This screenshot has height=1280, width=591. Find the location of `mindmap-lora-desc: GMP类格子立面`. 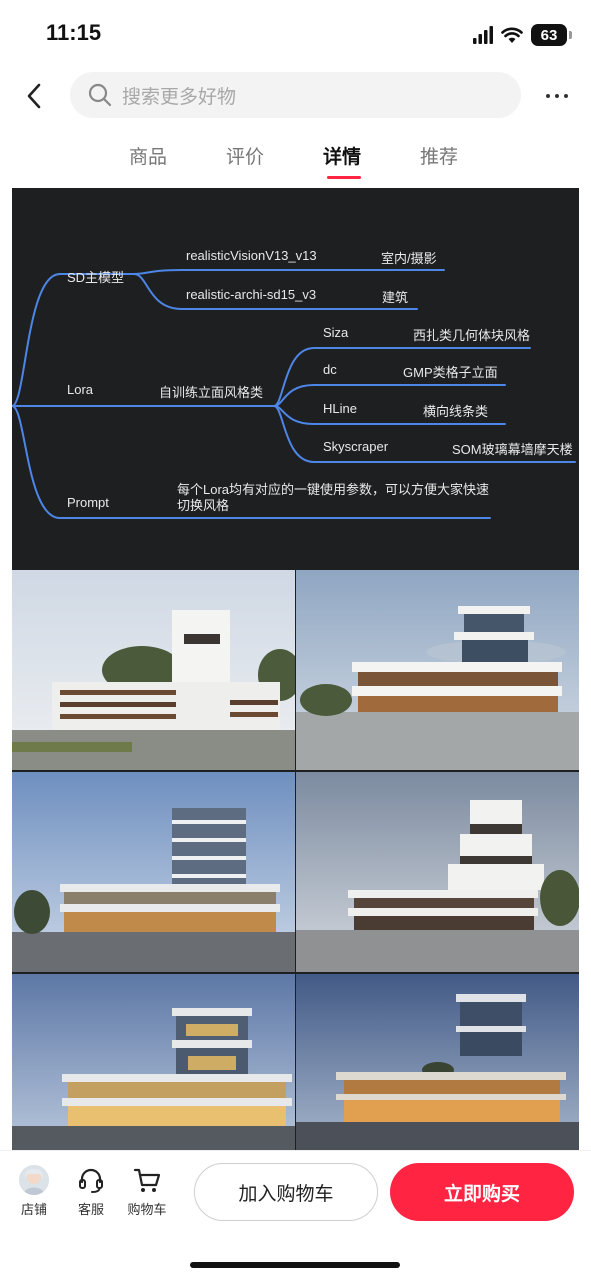

mindmap-lora-desc: GMP类格子立面 is located at coordinates (450, 372).